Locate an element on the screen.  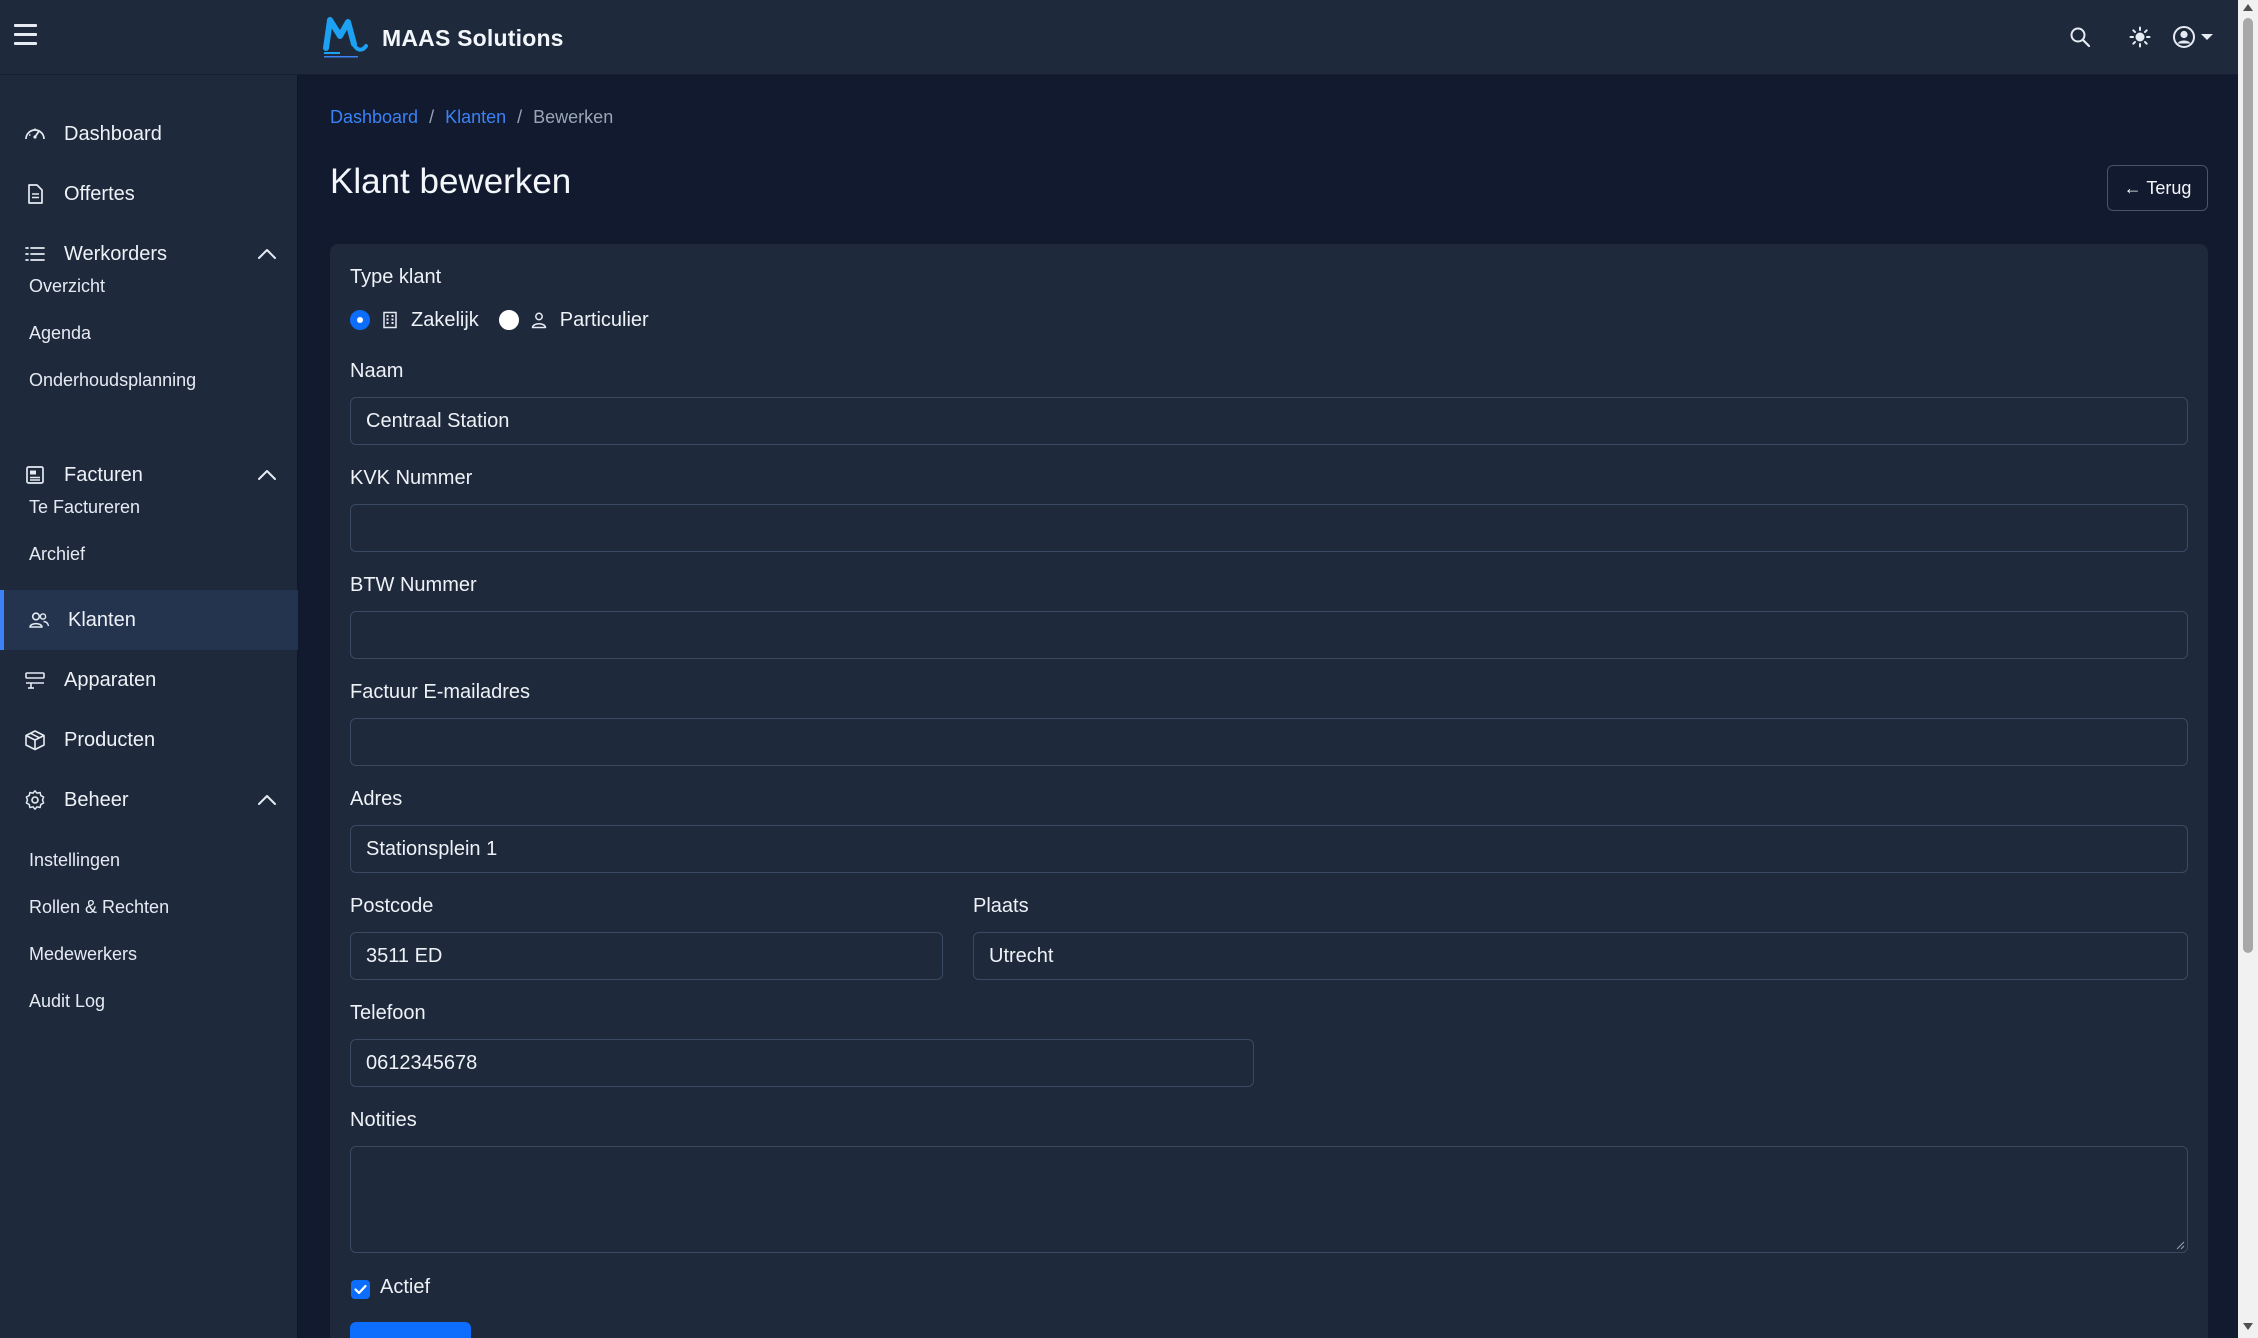
sidebar-item-label: Producten is located at coordinates (110, 739).